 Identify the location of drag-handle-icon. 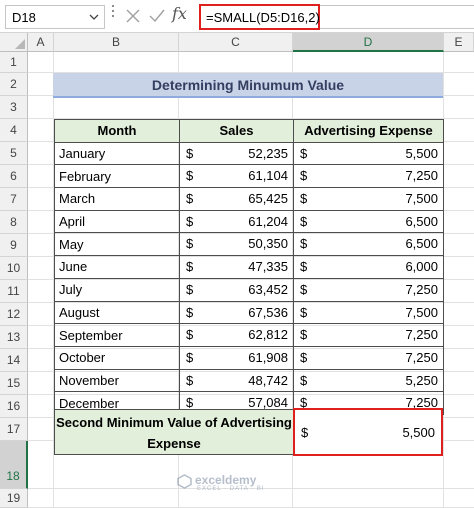
(113, 16).